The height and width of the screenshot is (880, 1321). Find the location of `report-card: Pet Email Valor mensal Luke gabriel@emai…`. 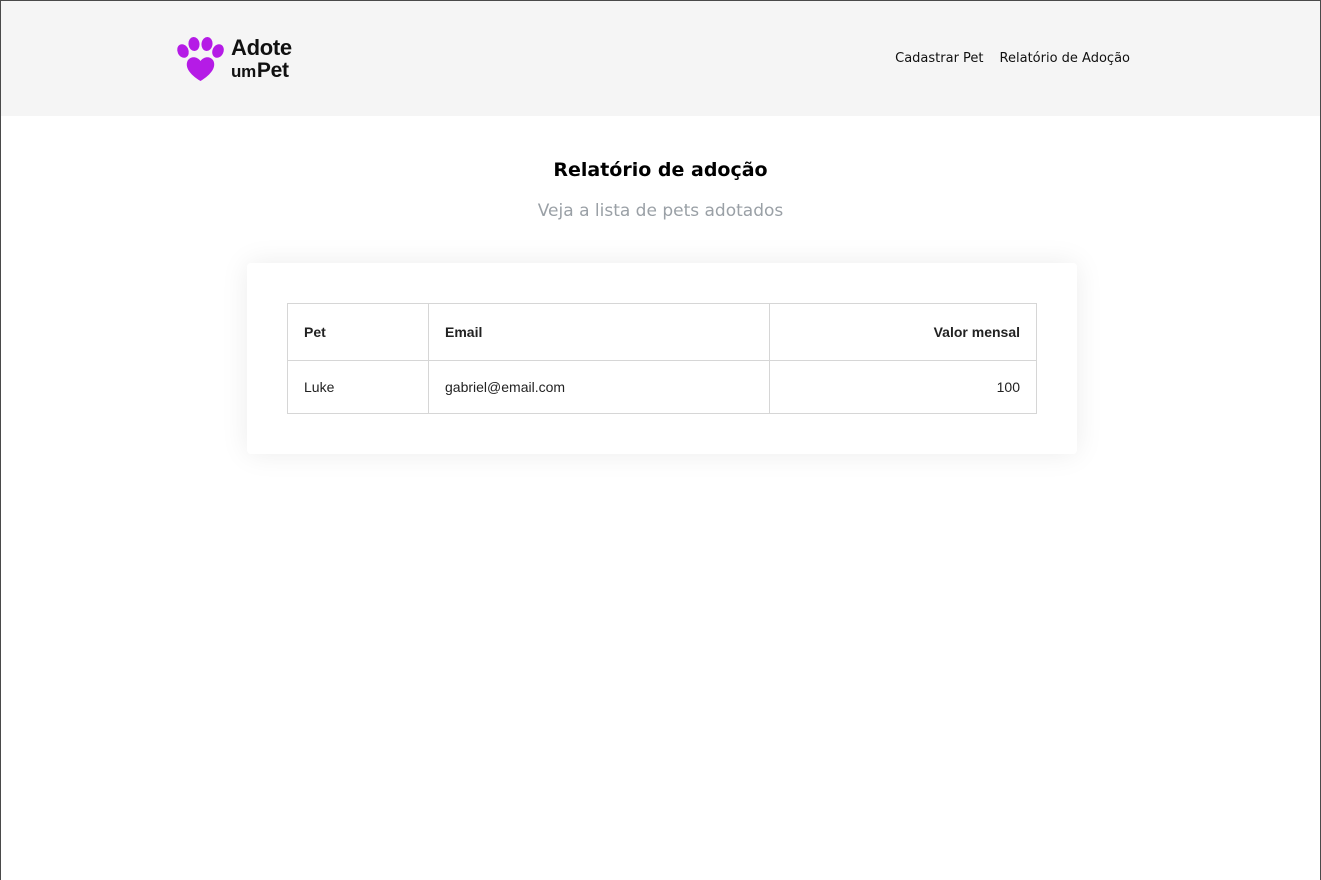

report-card: Pet Email Valor mensal Luke gabriel@emai… is located at coordinates (662, 358).